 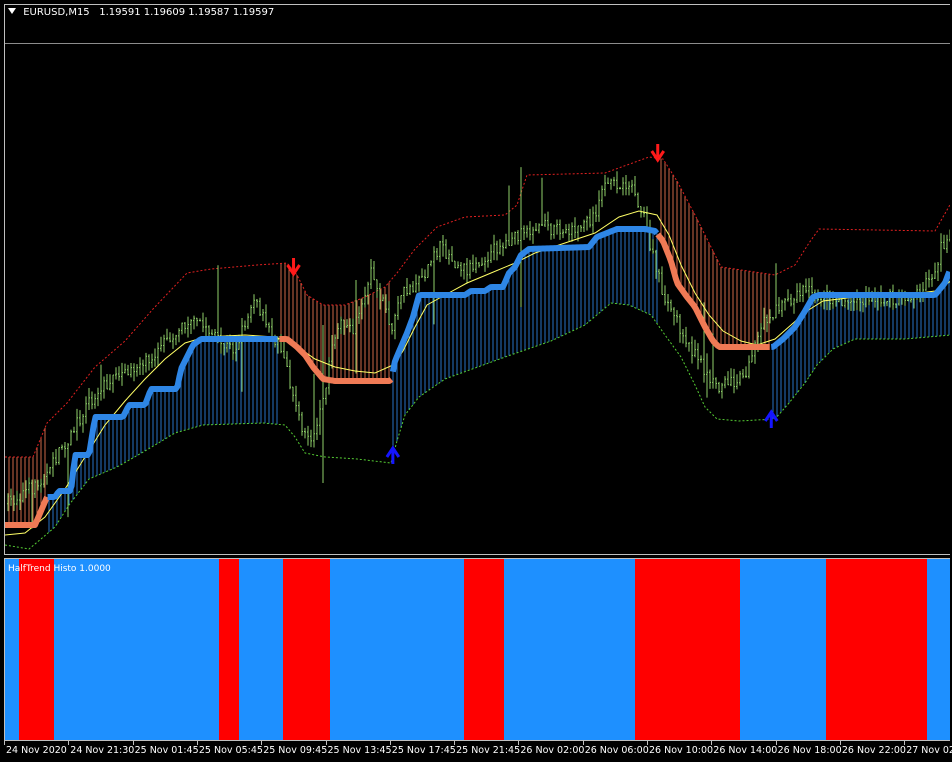 I want to click on subwindow-title: HalfTrend Histo 1.0000, so click(x=59, y=569).